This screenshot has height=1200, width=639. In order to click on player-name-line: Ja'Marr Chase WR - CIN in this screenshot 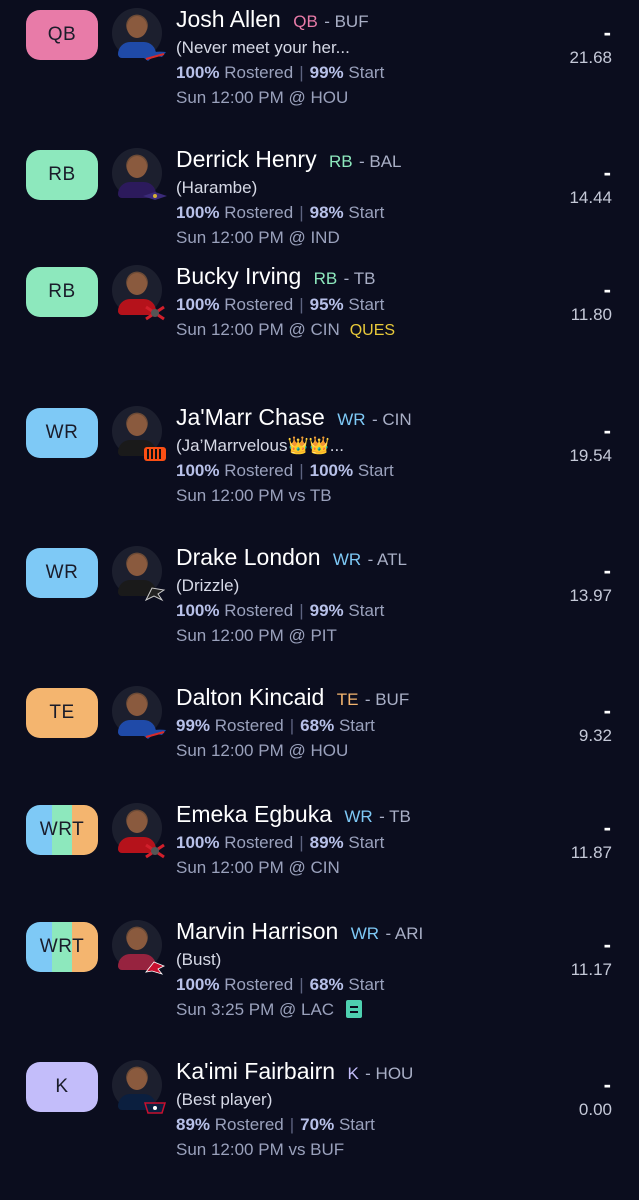, I will do `click(294, 417)`.